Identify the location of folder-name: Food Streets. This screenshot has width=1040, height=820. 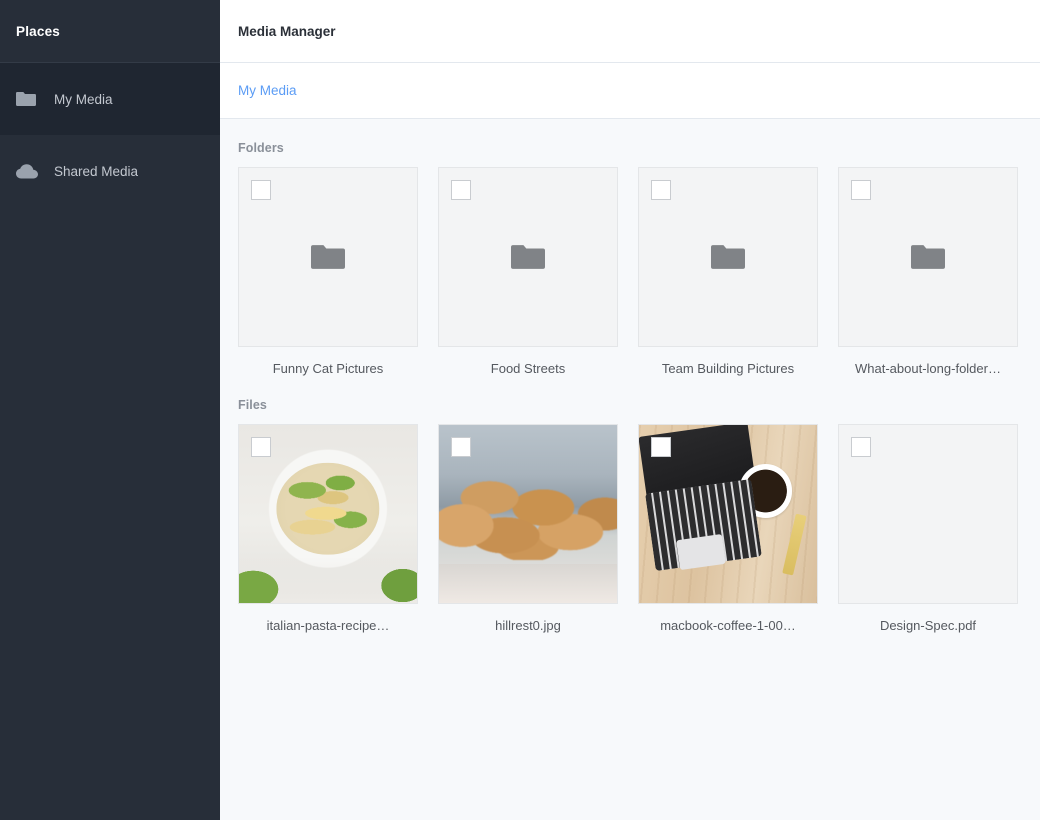
(528, 368).